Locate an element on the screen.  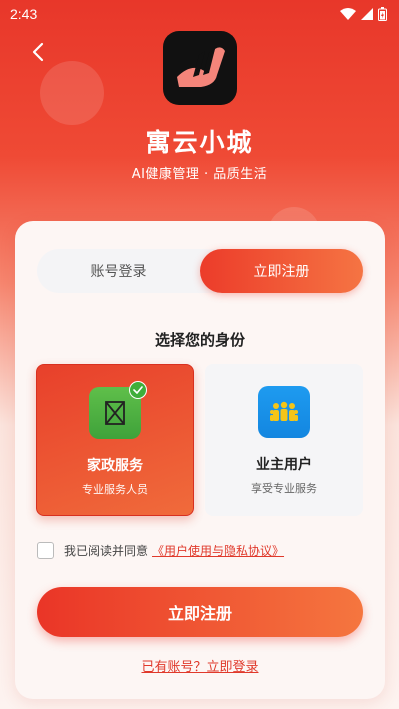
battery-icon is located at coordinates (382, 14).